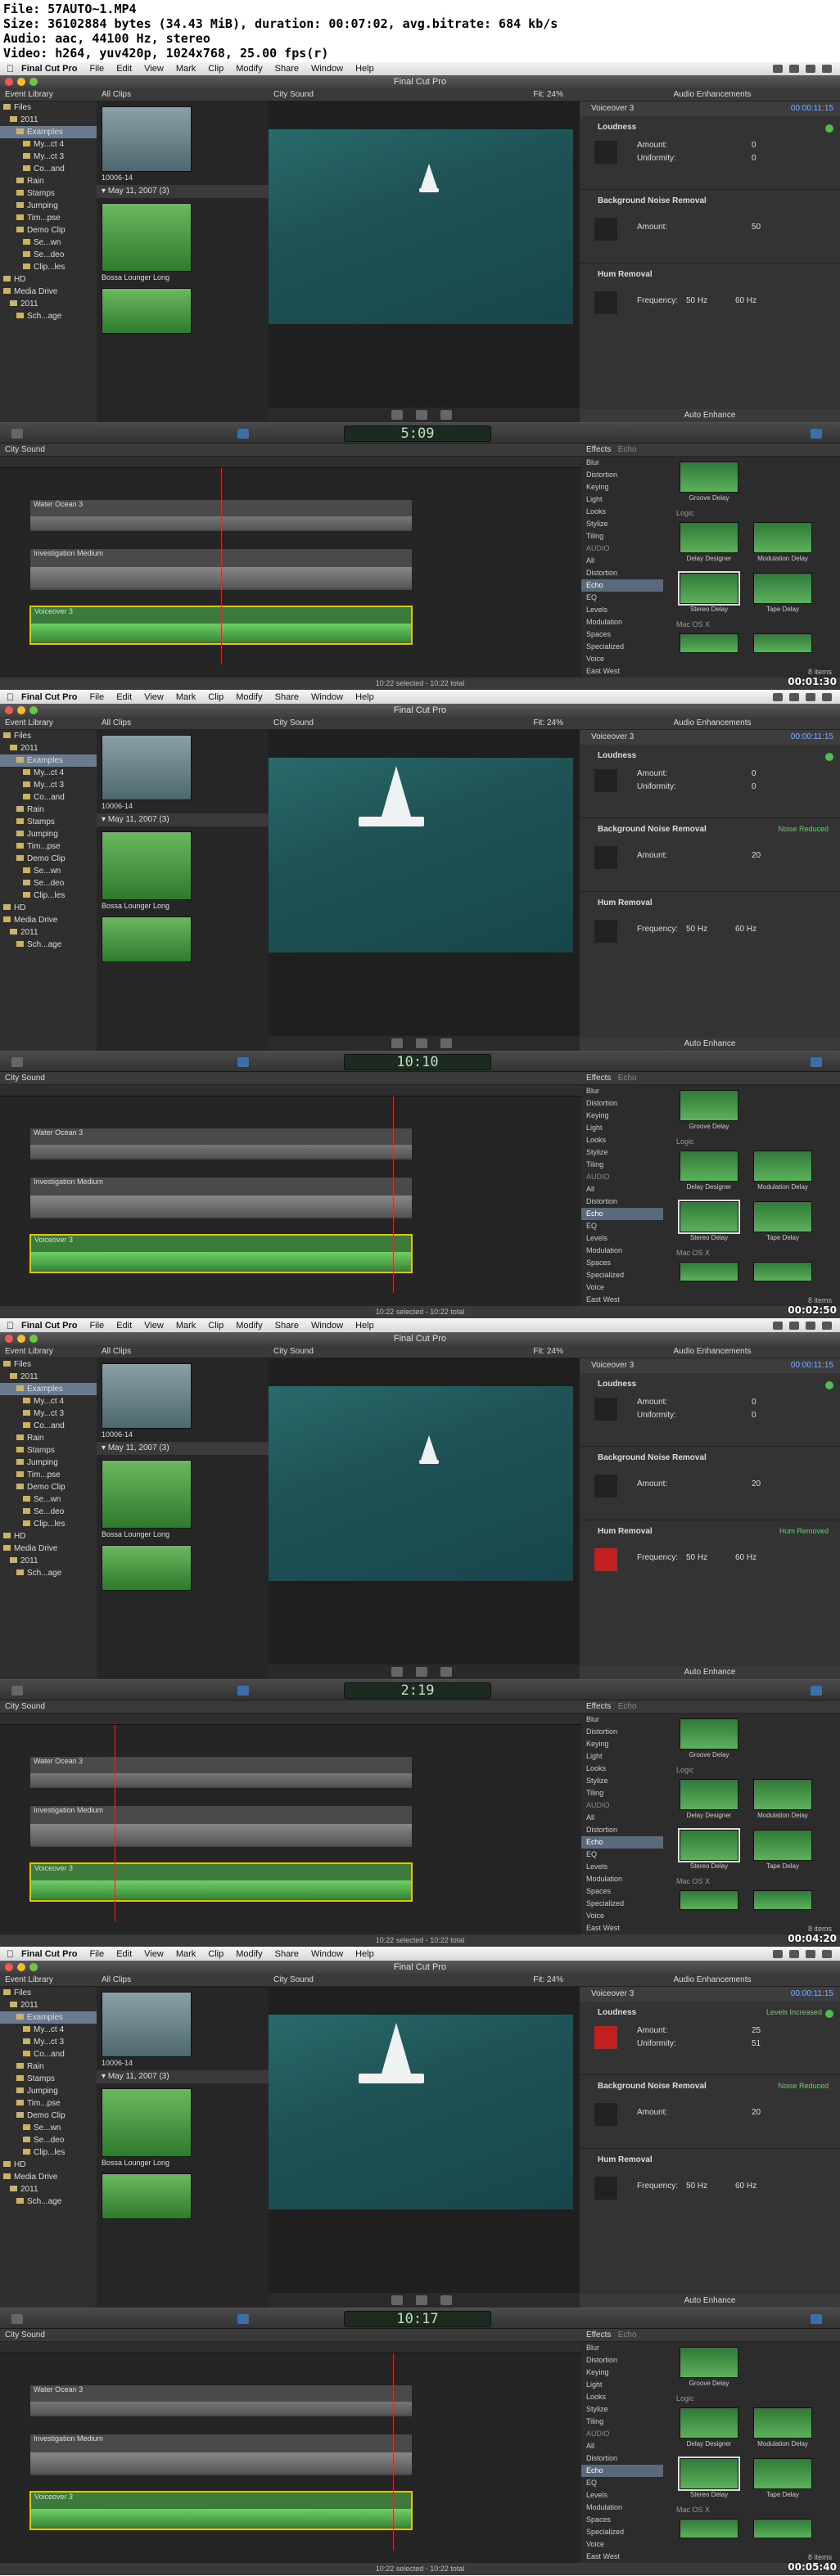  What do you see at coordinates (48, 292) in the screenshot?
I see `library-item: Media Drive` at bounding box center [48, 292].